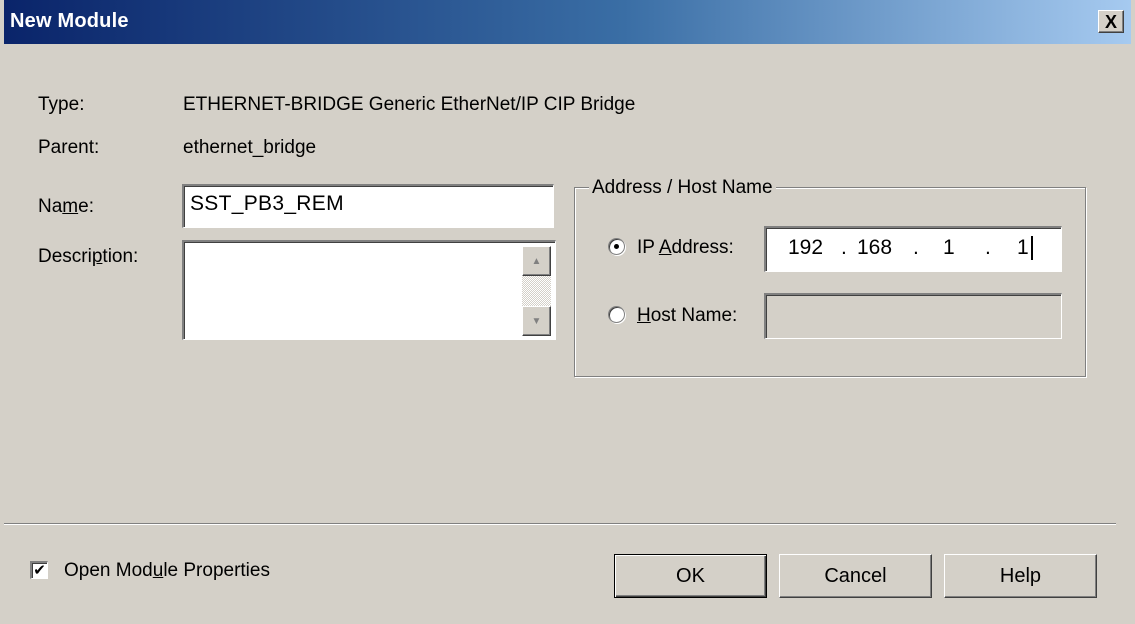 The width and height of the screenshot is (1135, 624). I want to click on parent-label: Parent:, so click(69, 147).